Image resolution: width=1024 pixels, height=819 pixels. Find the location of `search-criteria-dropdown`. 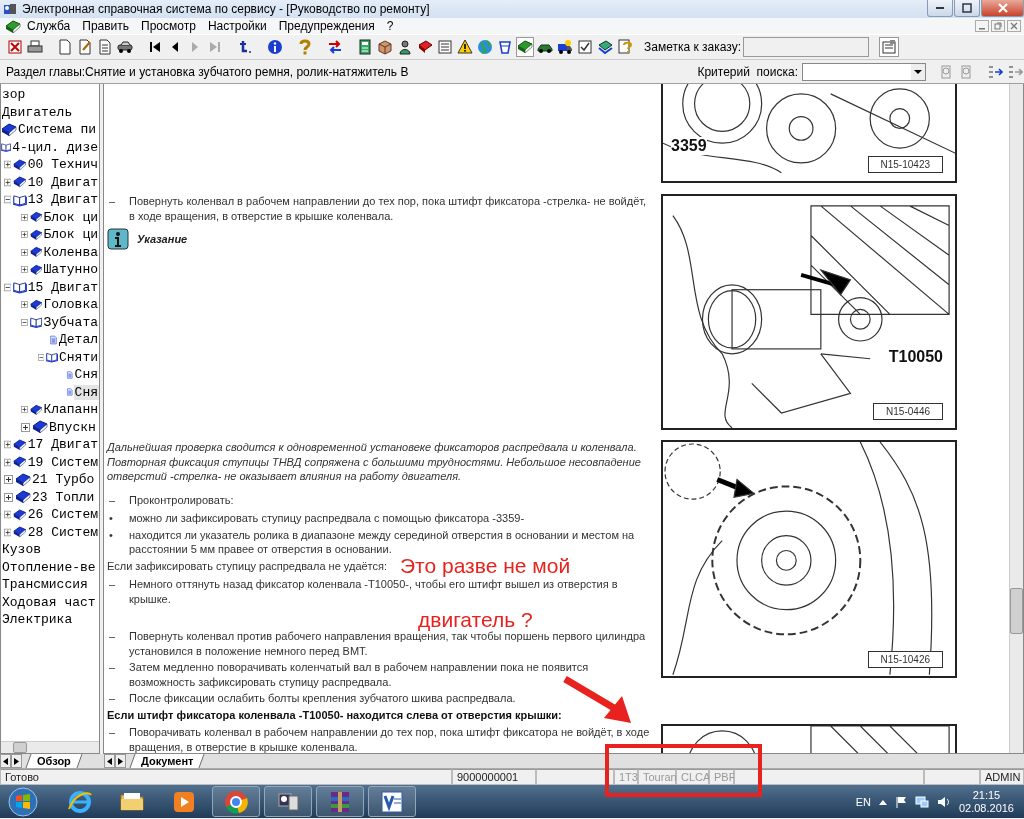

search-criteria-dropdown is located at coordinates (864, 71).